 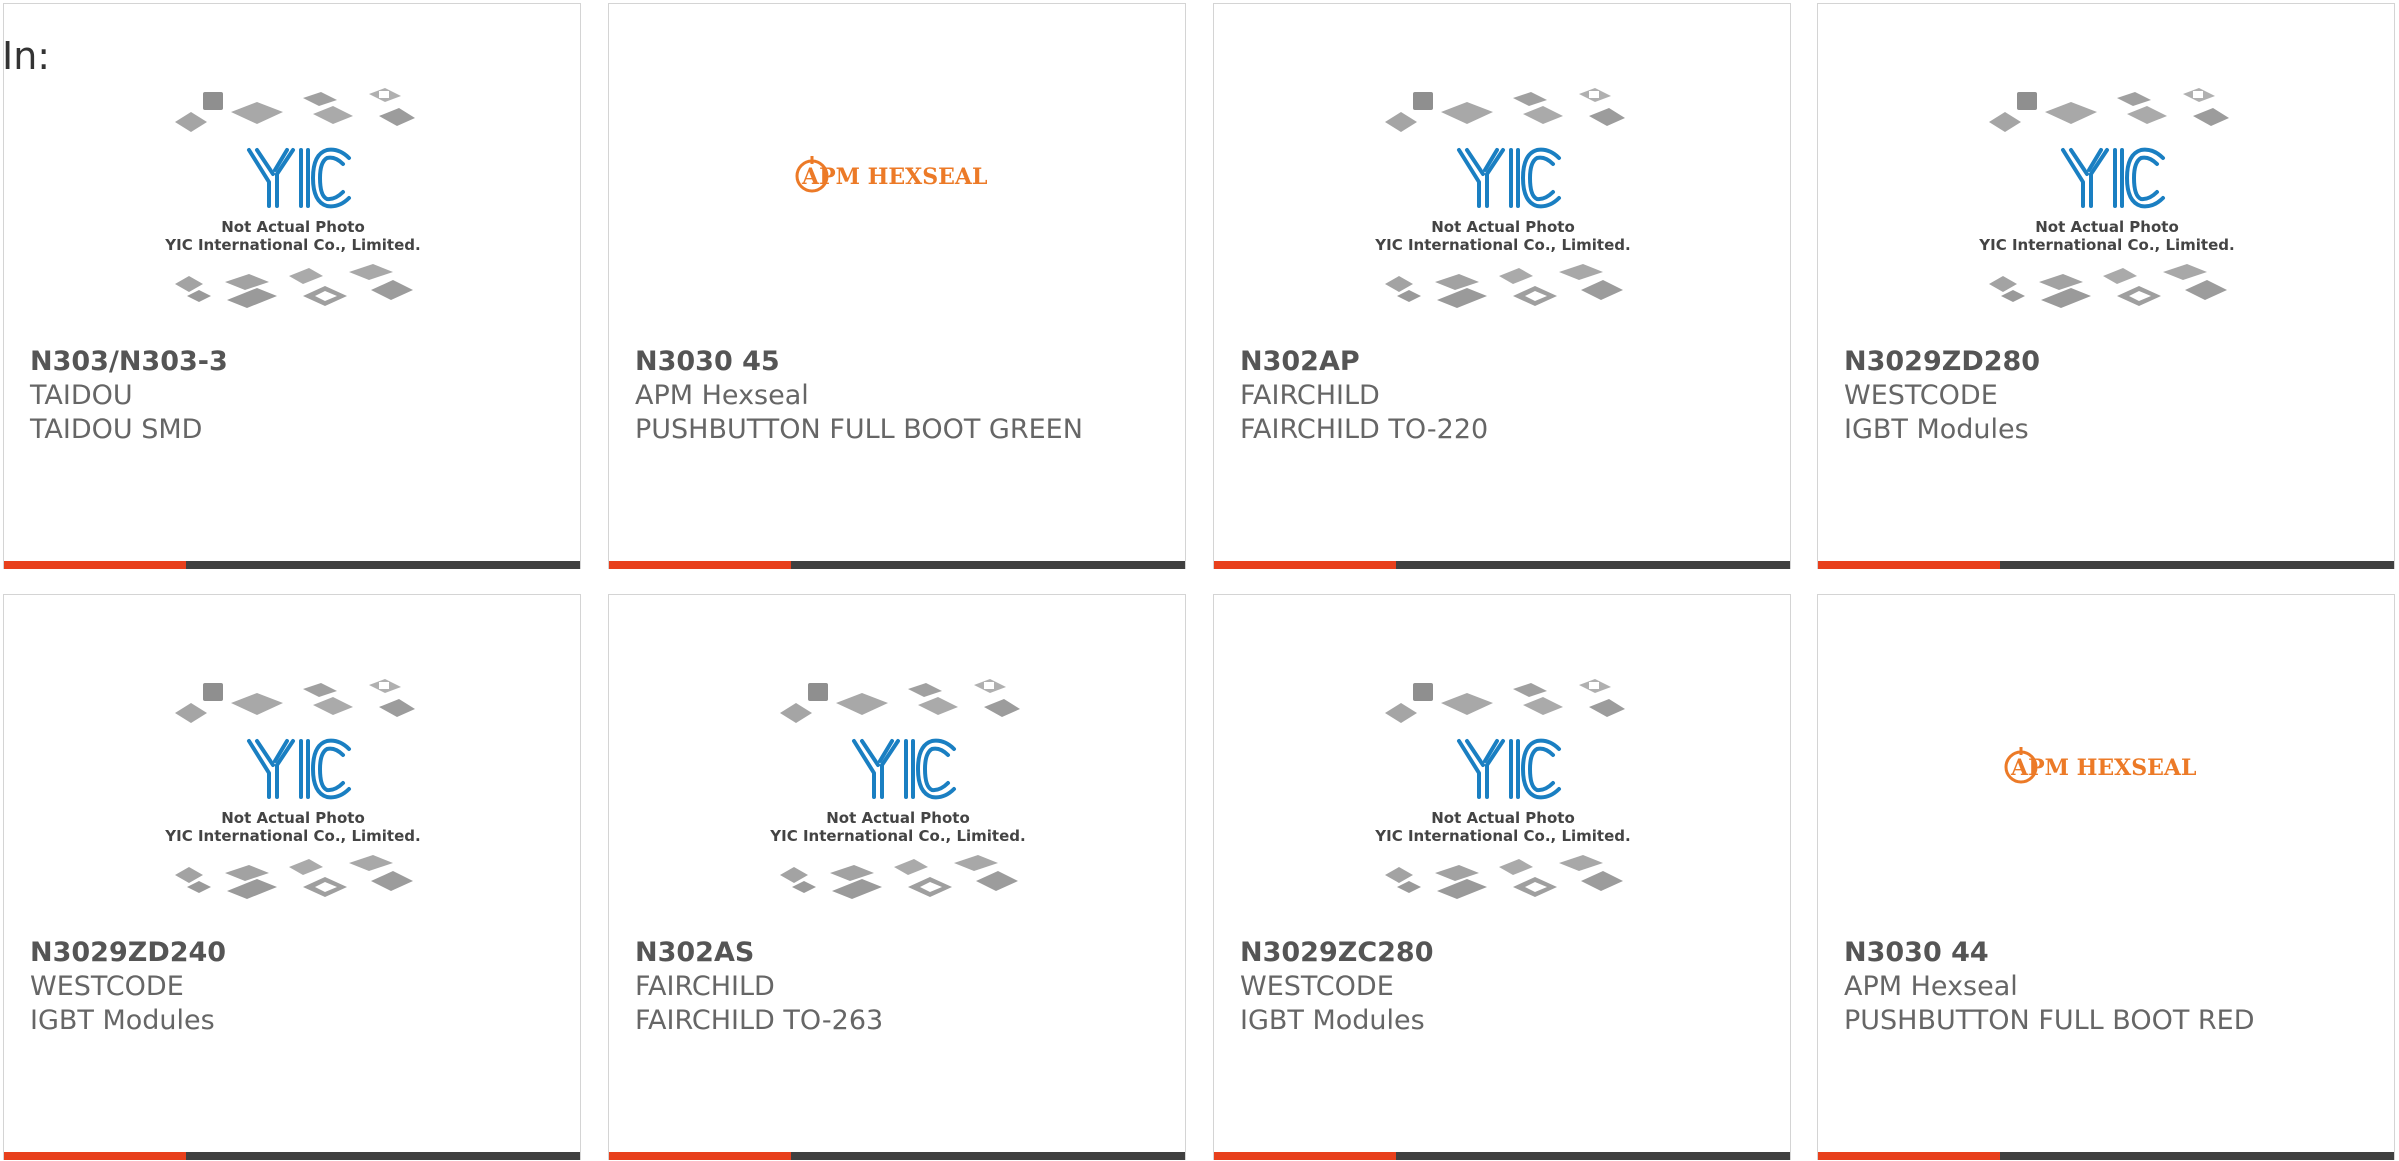 I want to click on in-label: In:, so click(x=26, y=56).